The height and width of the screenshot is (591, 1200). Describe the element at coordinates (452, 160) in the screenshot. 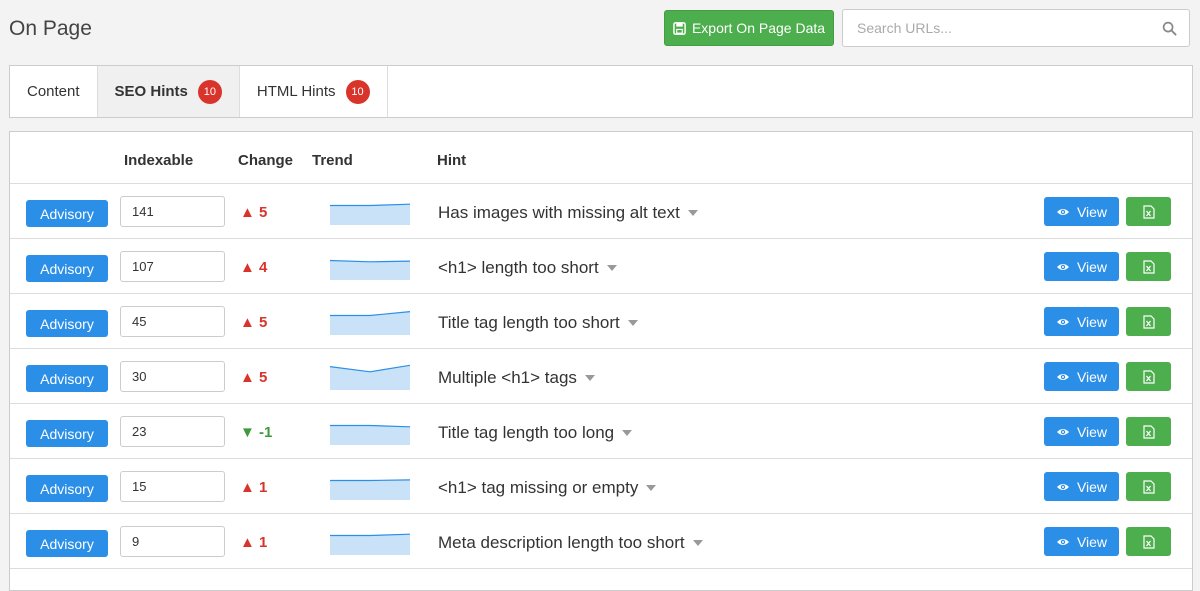

I see `header-hint: Hint` at that location.